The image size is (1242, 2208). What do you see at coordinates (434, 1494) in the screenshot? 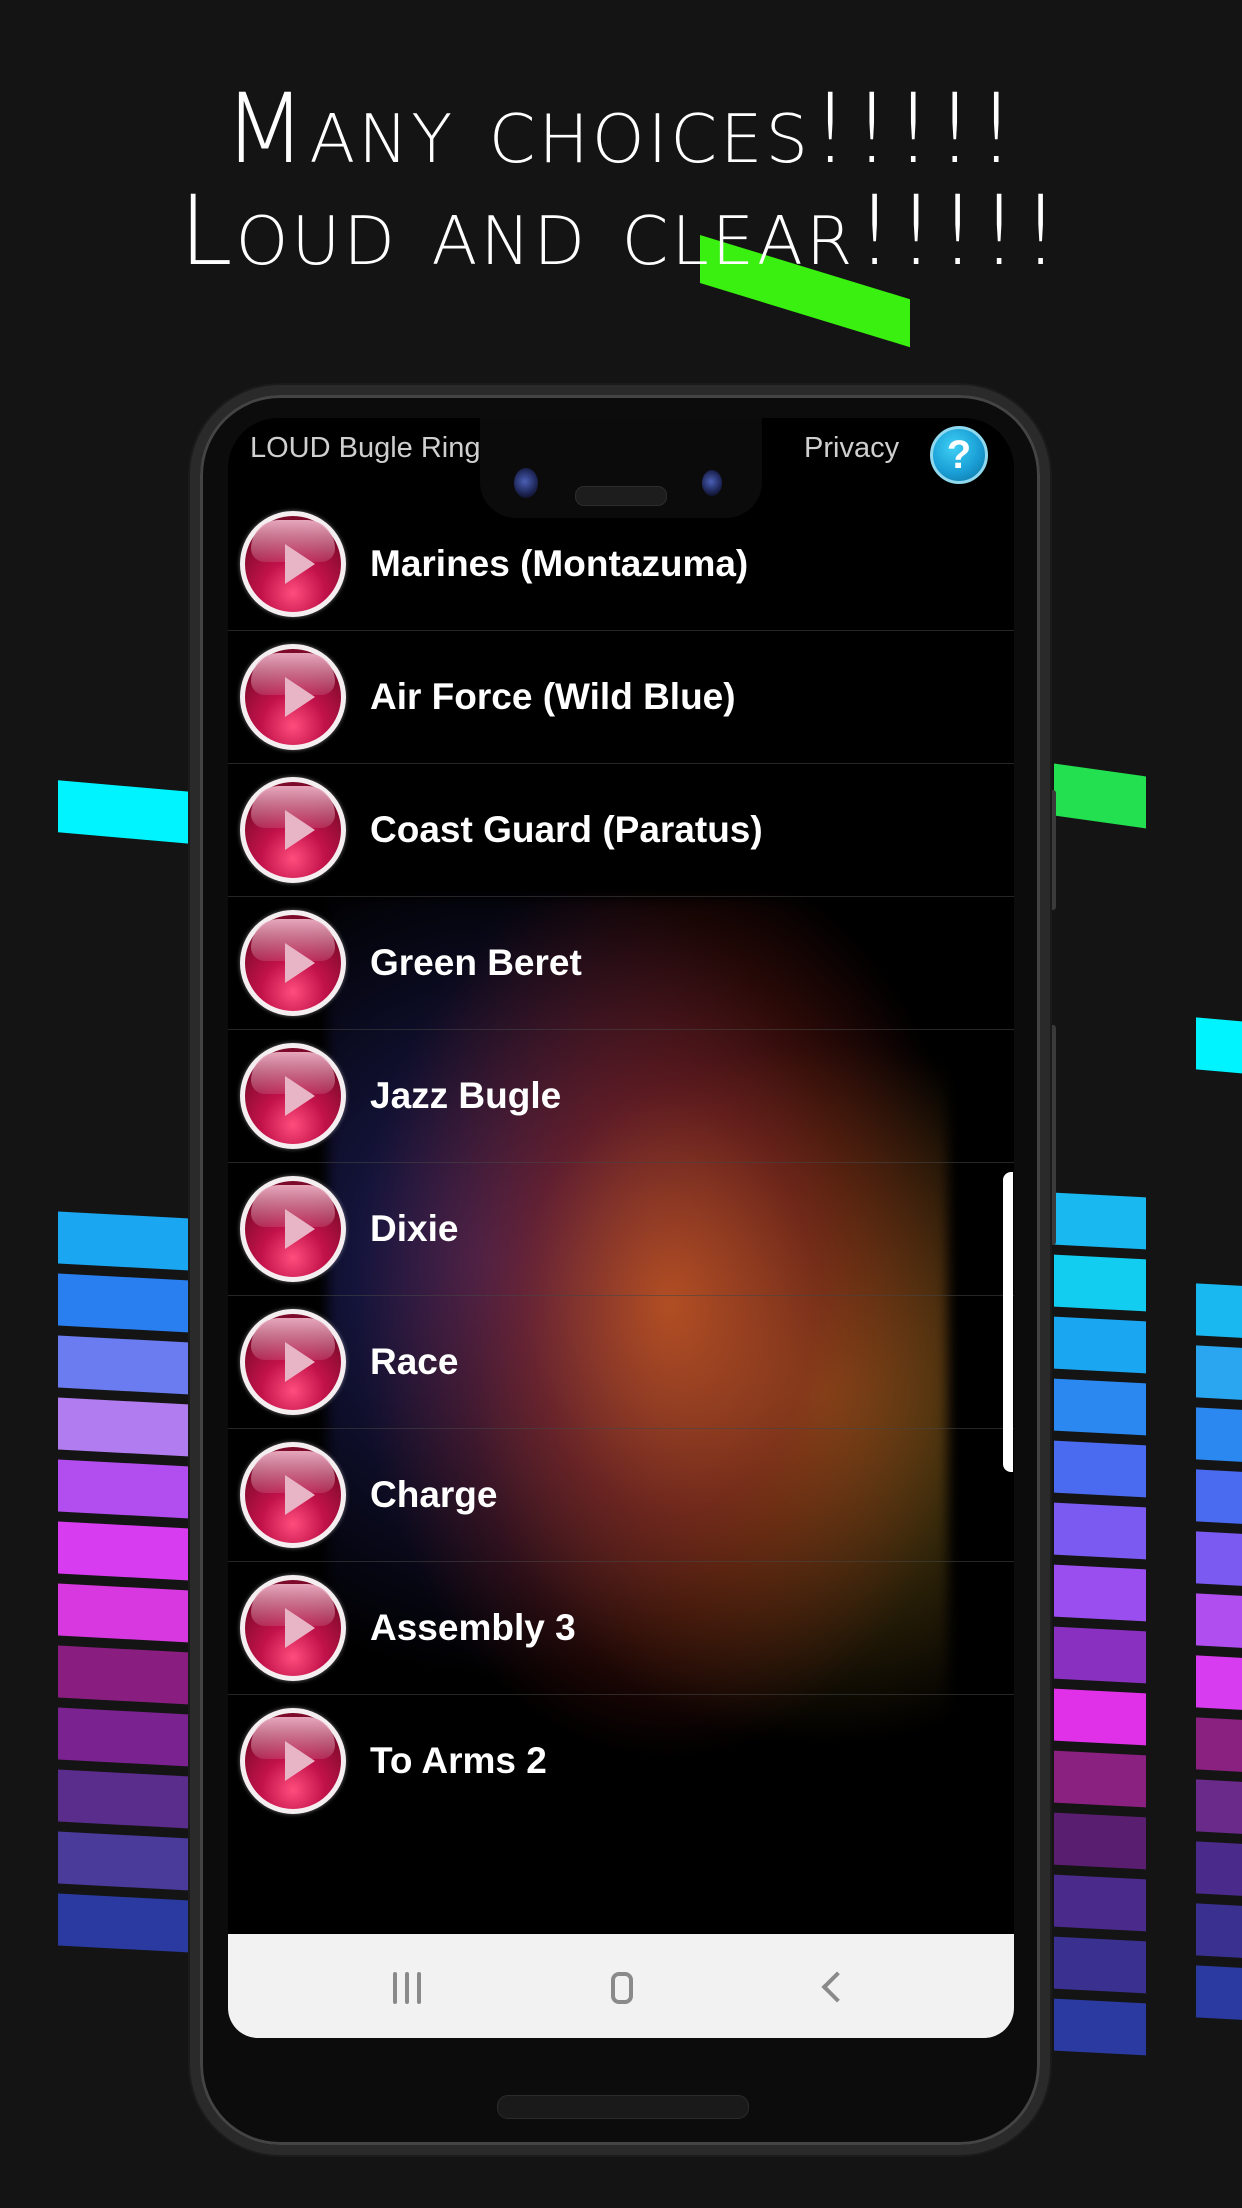
I see `sound-label: Charge` at bounding box center [434, 1494].